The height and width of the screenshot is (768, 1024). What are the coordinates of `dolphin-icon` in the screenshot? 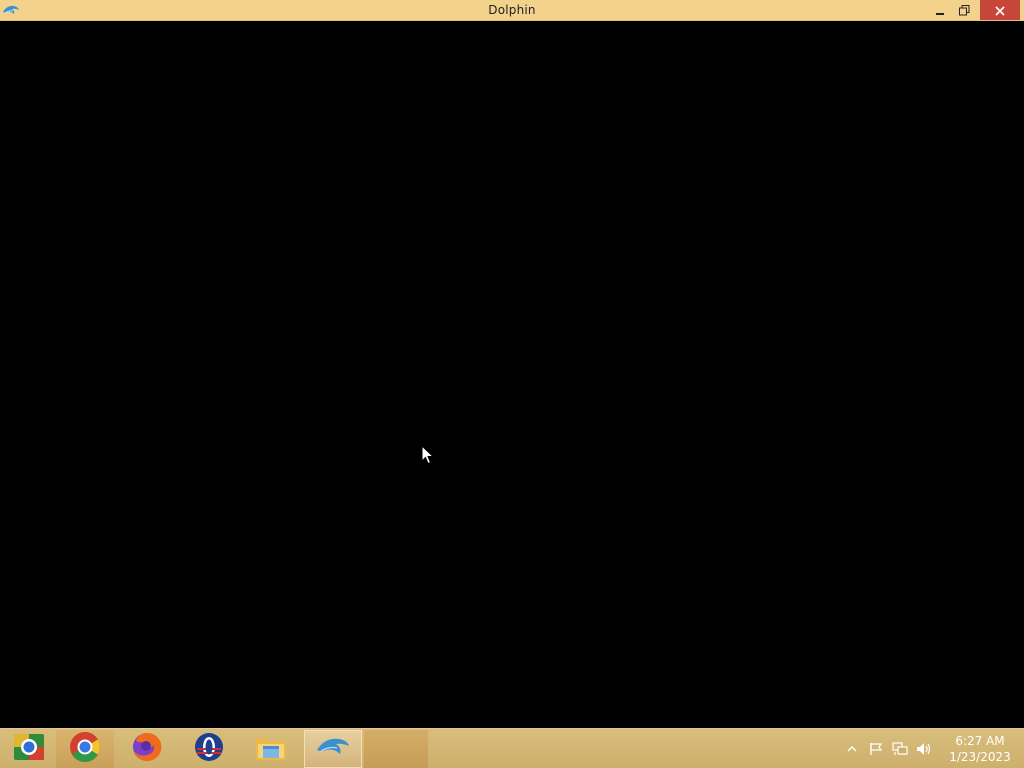 It's located at (333, 749).